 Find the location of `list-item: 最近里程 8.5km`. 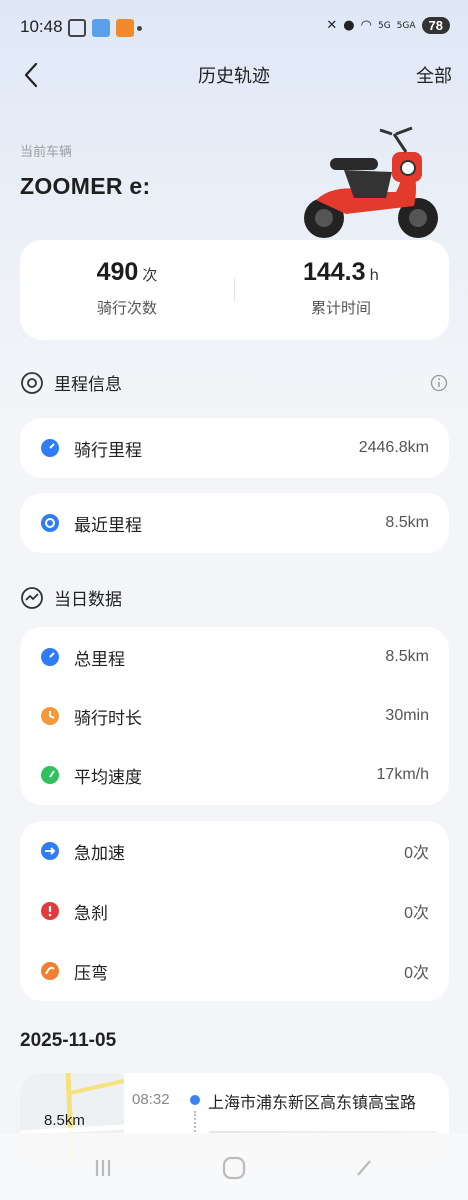

list-item: 最近里程 8.5km is located at coordinates (234, 523).